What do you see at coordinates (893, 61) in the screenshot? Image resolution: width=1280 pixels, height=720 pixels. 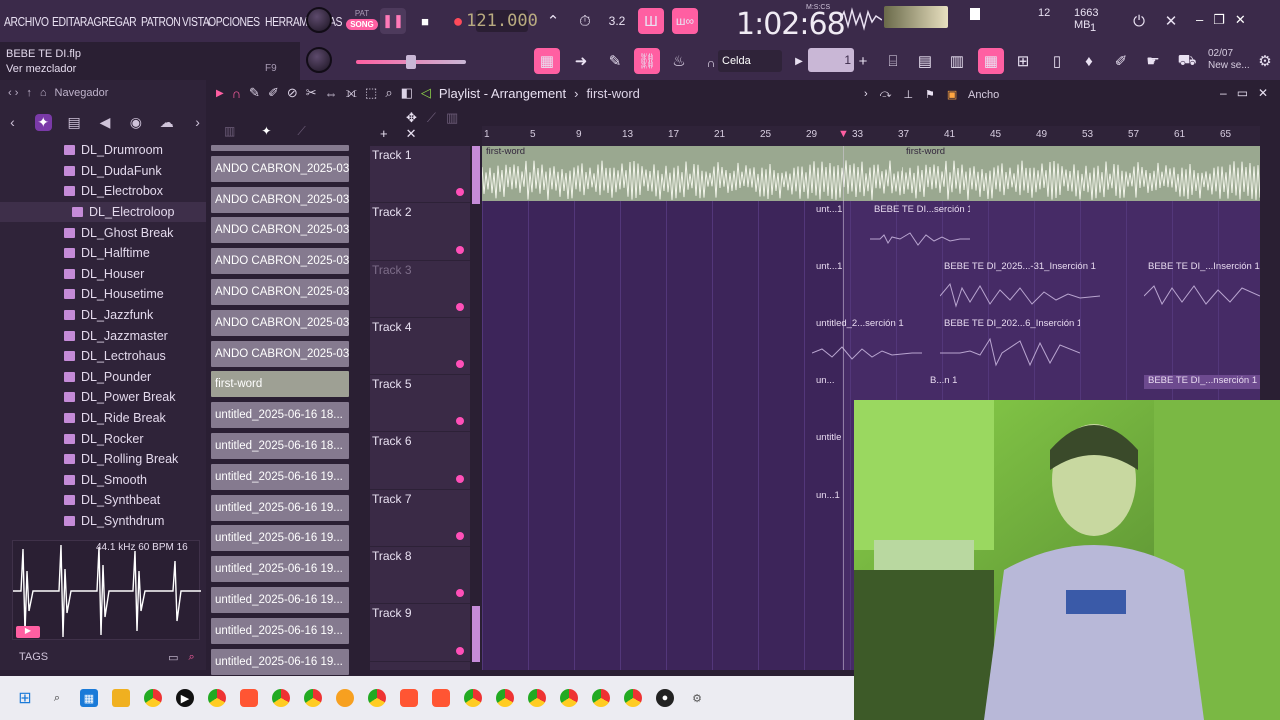 I see `mixer-icon: ⌸` at bounding box center [893, 61].